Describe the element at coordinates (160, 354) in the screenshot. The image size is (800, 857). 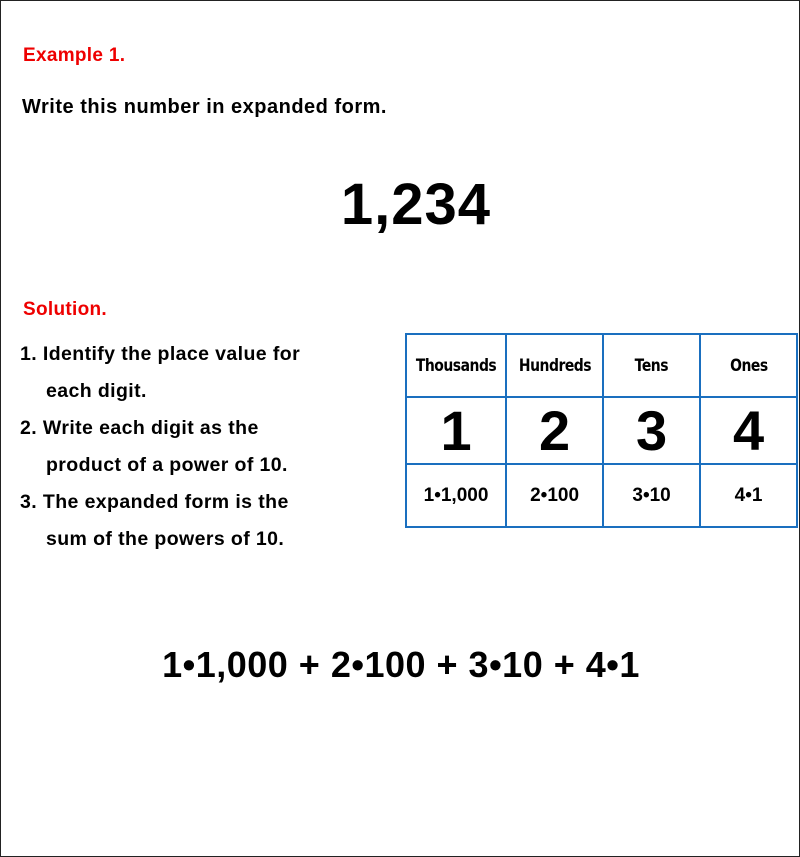
I see `step-line: 1. Identify the place value for` at that location.